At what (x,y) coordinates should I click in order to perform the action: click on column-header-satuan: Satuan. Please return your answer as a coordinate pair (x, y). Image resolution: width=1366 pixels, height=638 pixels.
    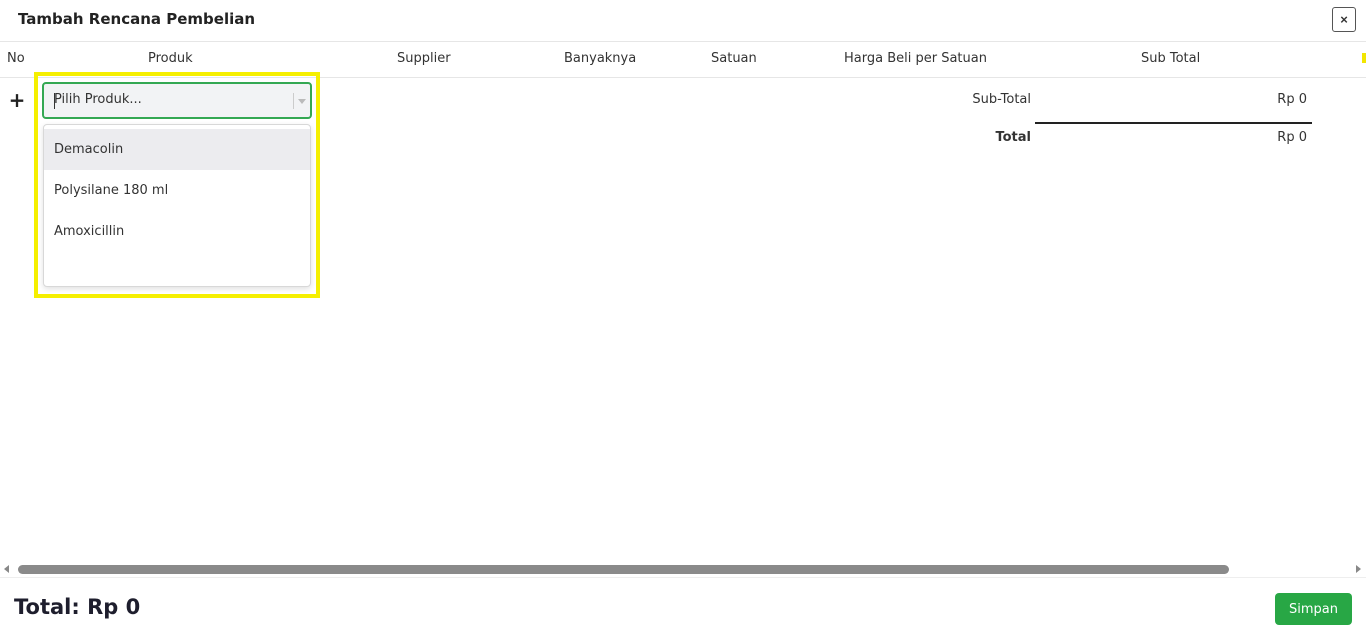
    Looking at the image, I should click on (734, 58).